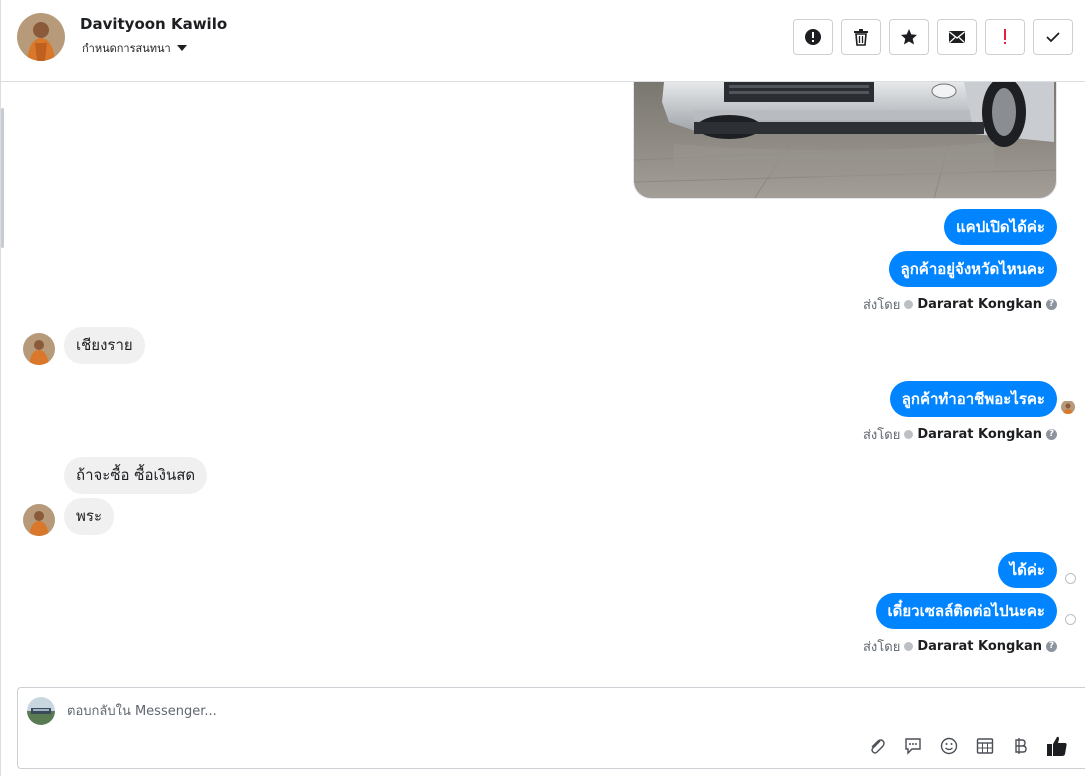 This screenshot has height=776, width=1085. I want to click on star-icon, so click(909, 37).